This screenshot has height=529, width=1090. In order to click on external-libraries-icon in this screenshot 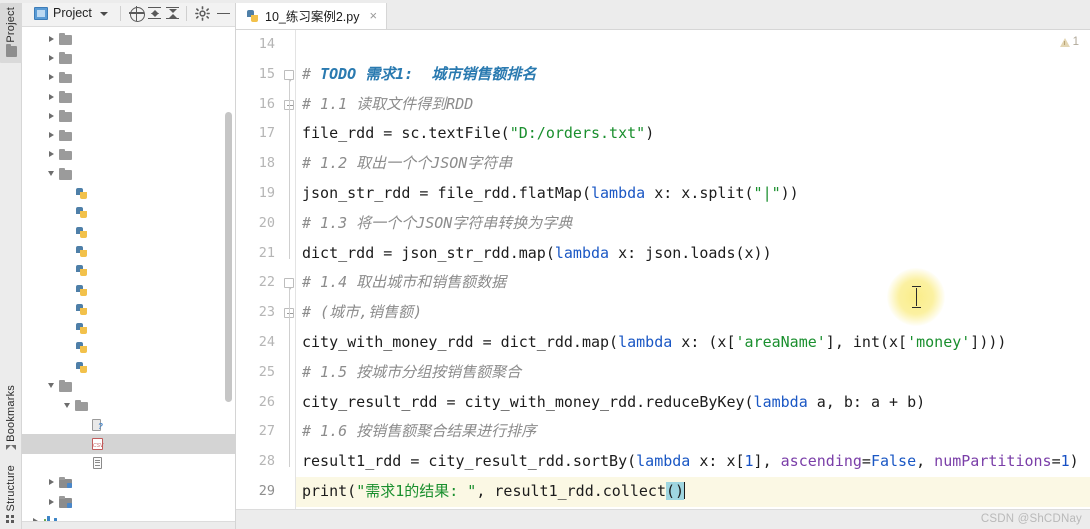, I will do `click(49, 517)`.